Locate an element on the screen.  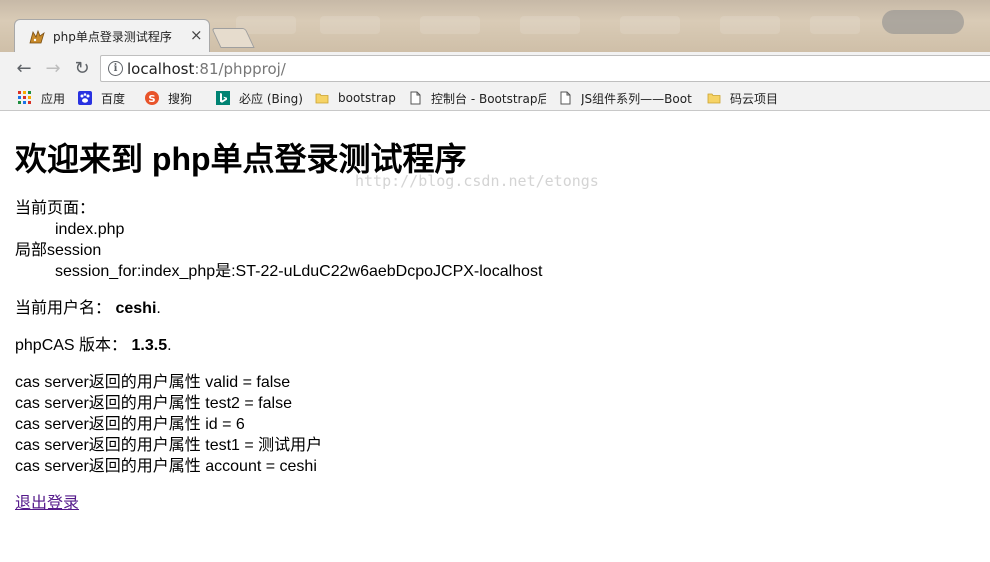
logout-line: 退出登录 is located at coordinates (47, 503).